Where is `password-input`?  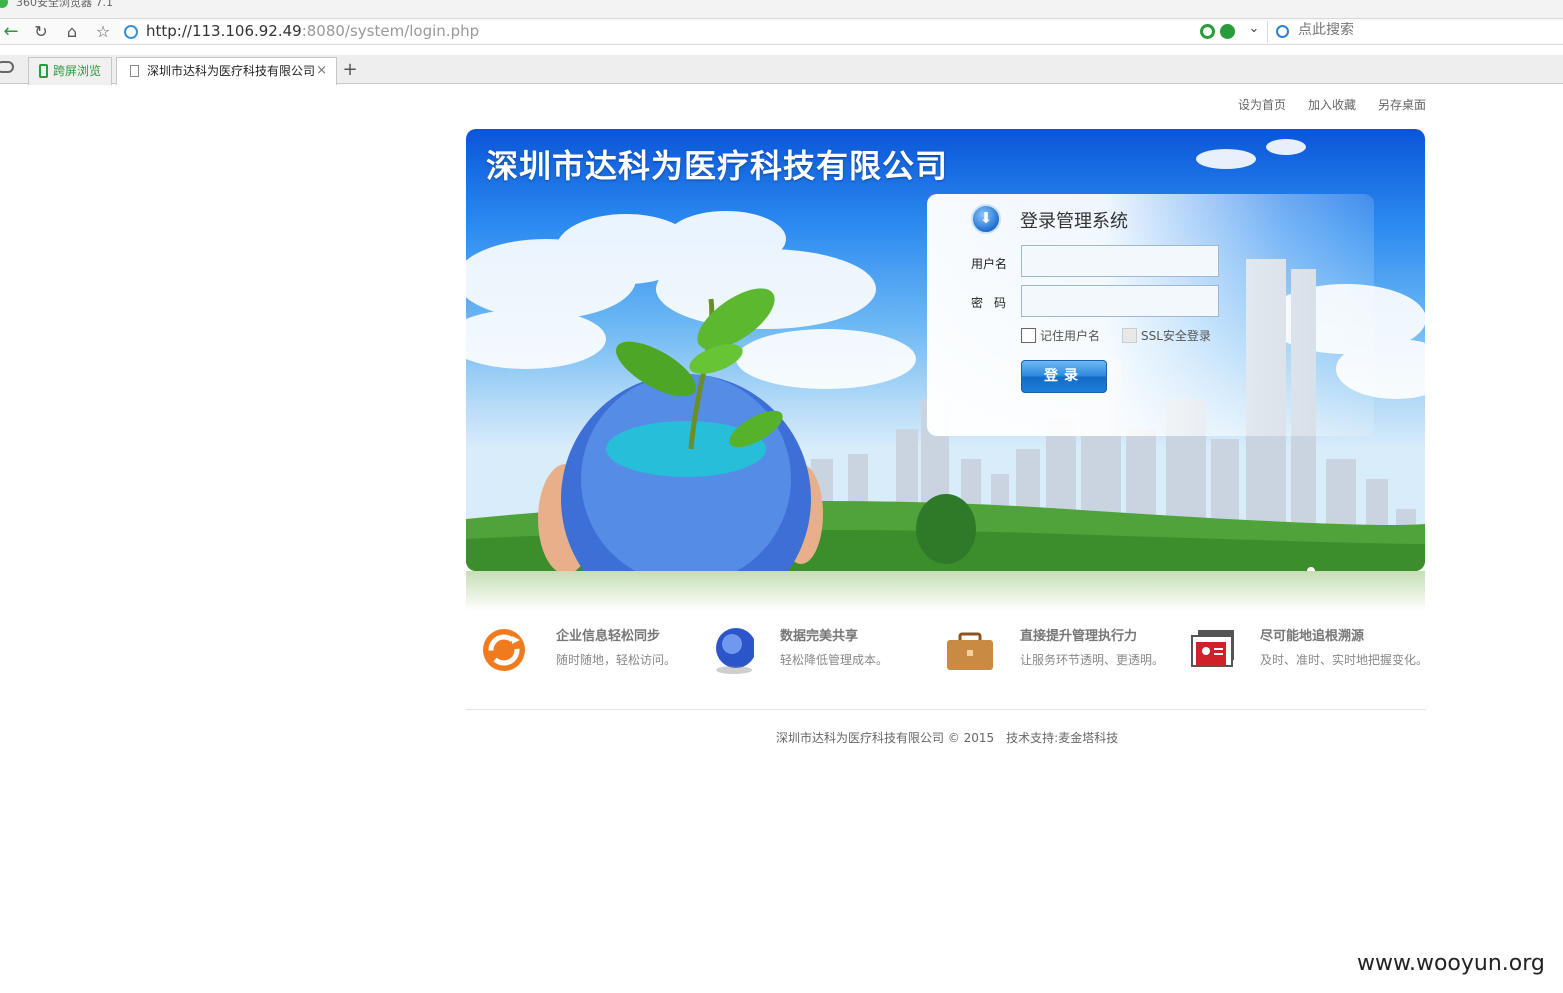 password-input is located at coordinates (1120, 301).